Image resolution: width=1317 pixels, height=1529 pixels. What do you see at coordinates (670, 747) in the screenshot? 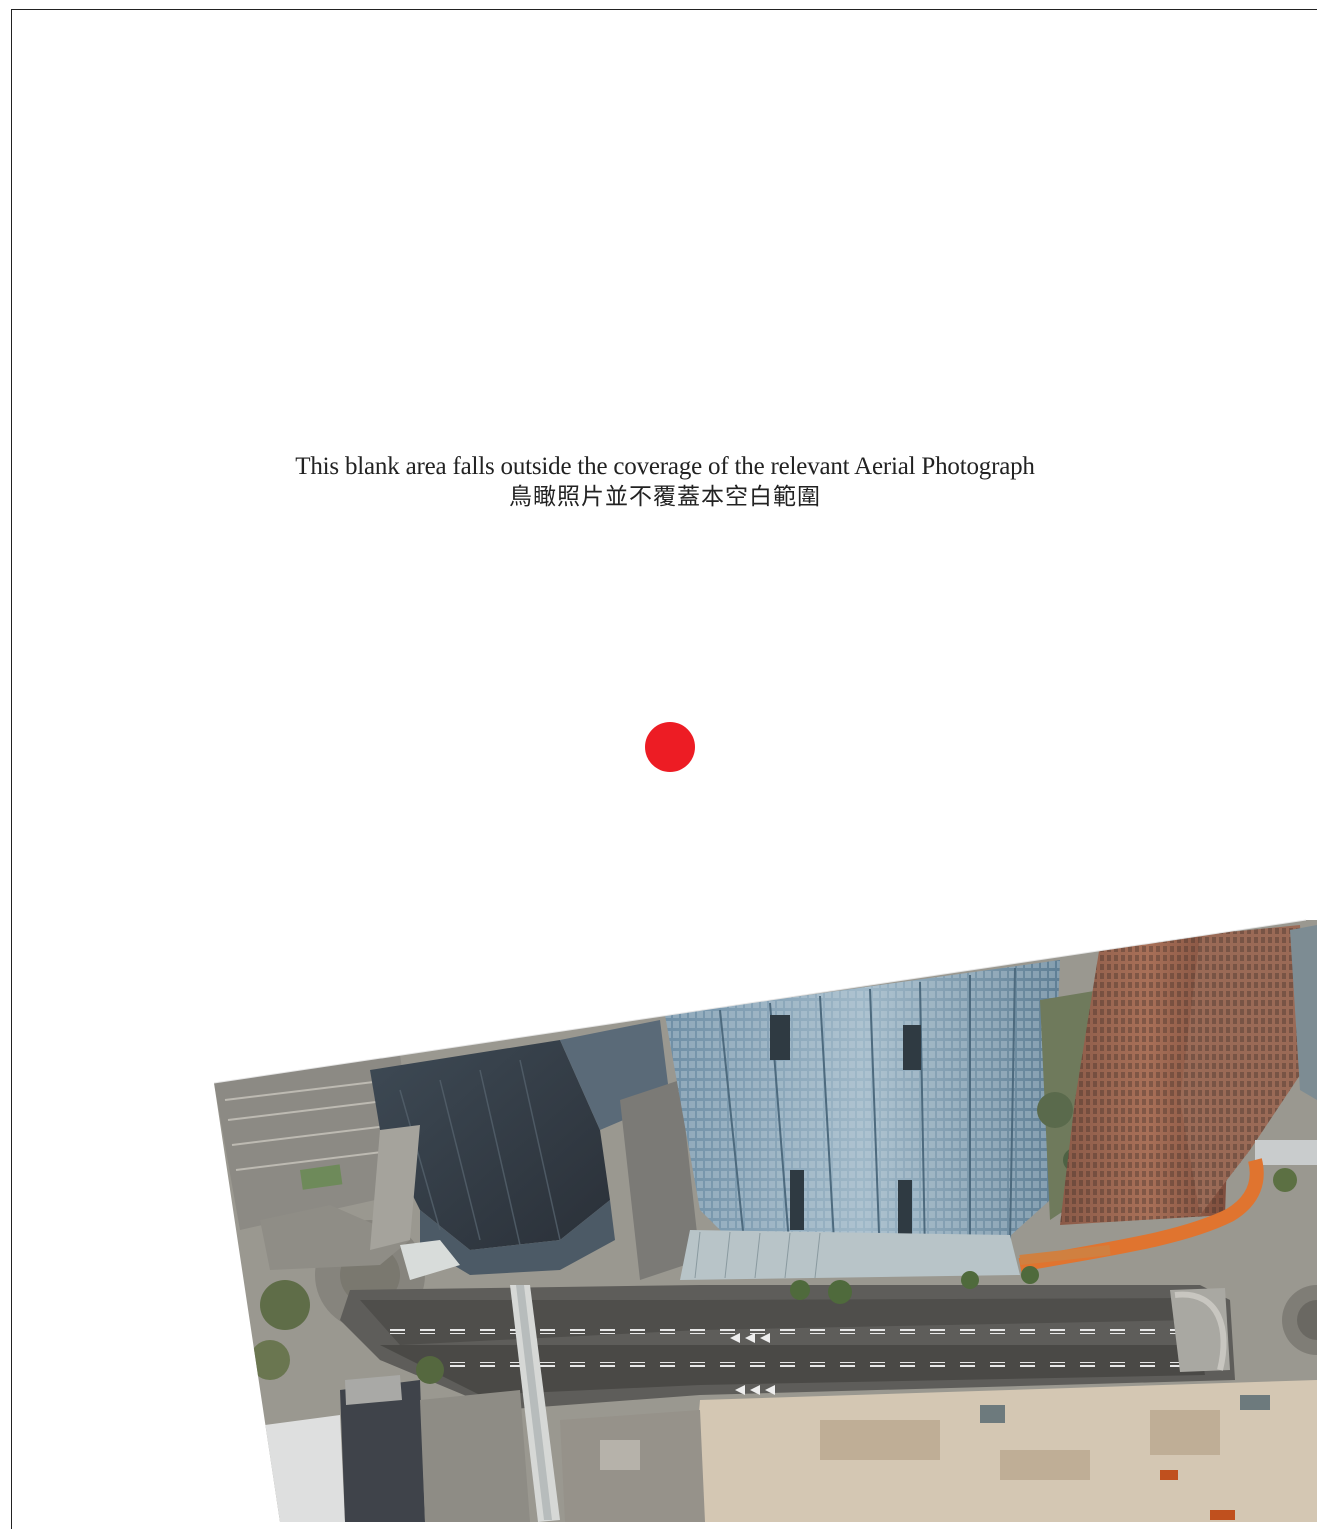
I see `location-dot-icon` at bounding box center [670, 747].